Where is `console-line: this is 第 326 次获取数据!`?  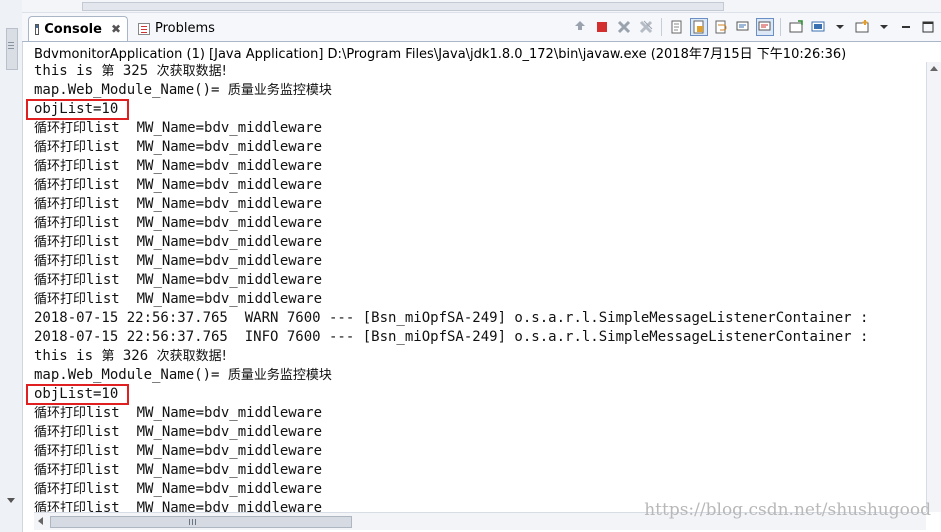
console-line: this is 第 326 次获取数据! is located at coordinates (479, 356).